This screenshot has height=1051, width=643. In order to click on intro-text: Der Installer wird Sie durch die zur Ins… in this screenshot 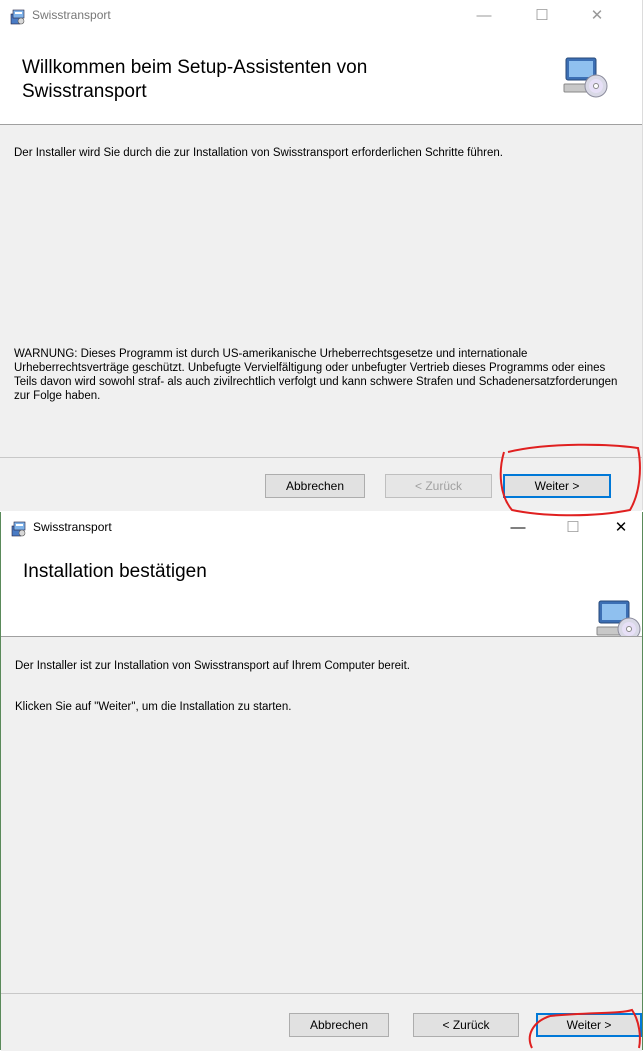, I will do `click(258, 153)`.